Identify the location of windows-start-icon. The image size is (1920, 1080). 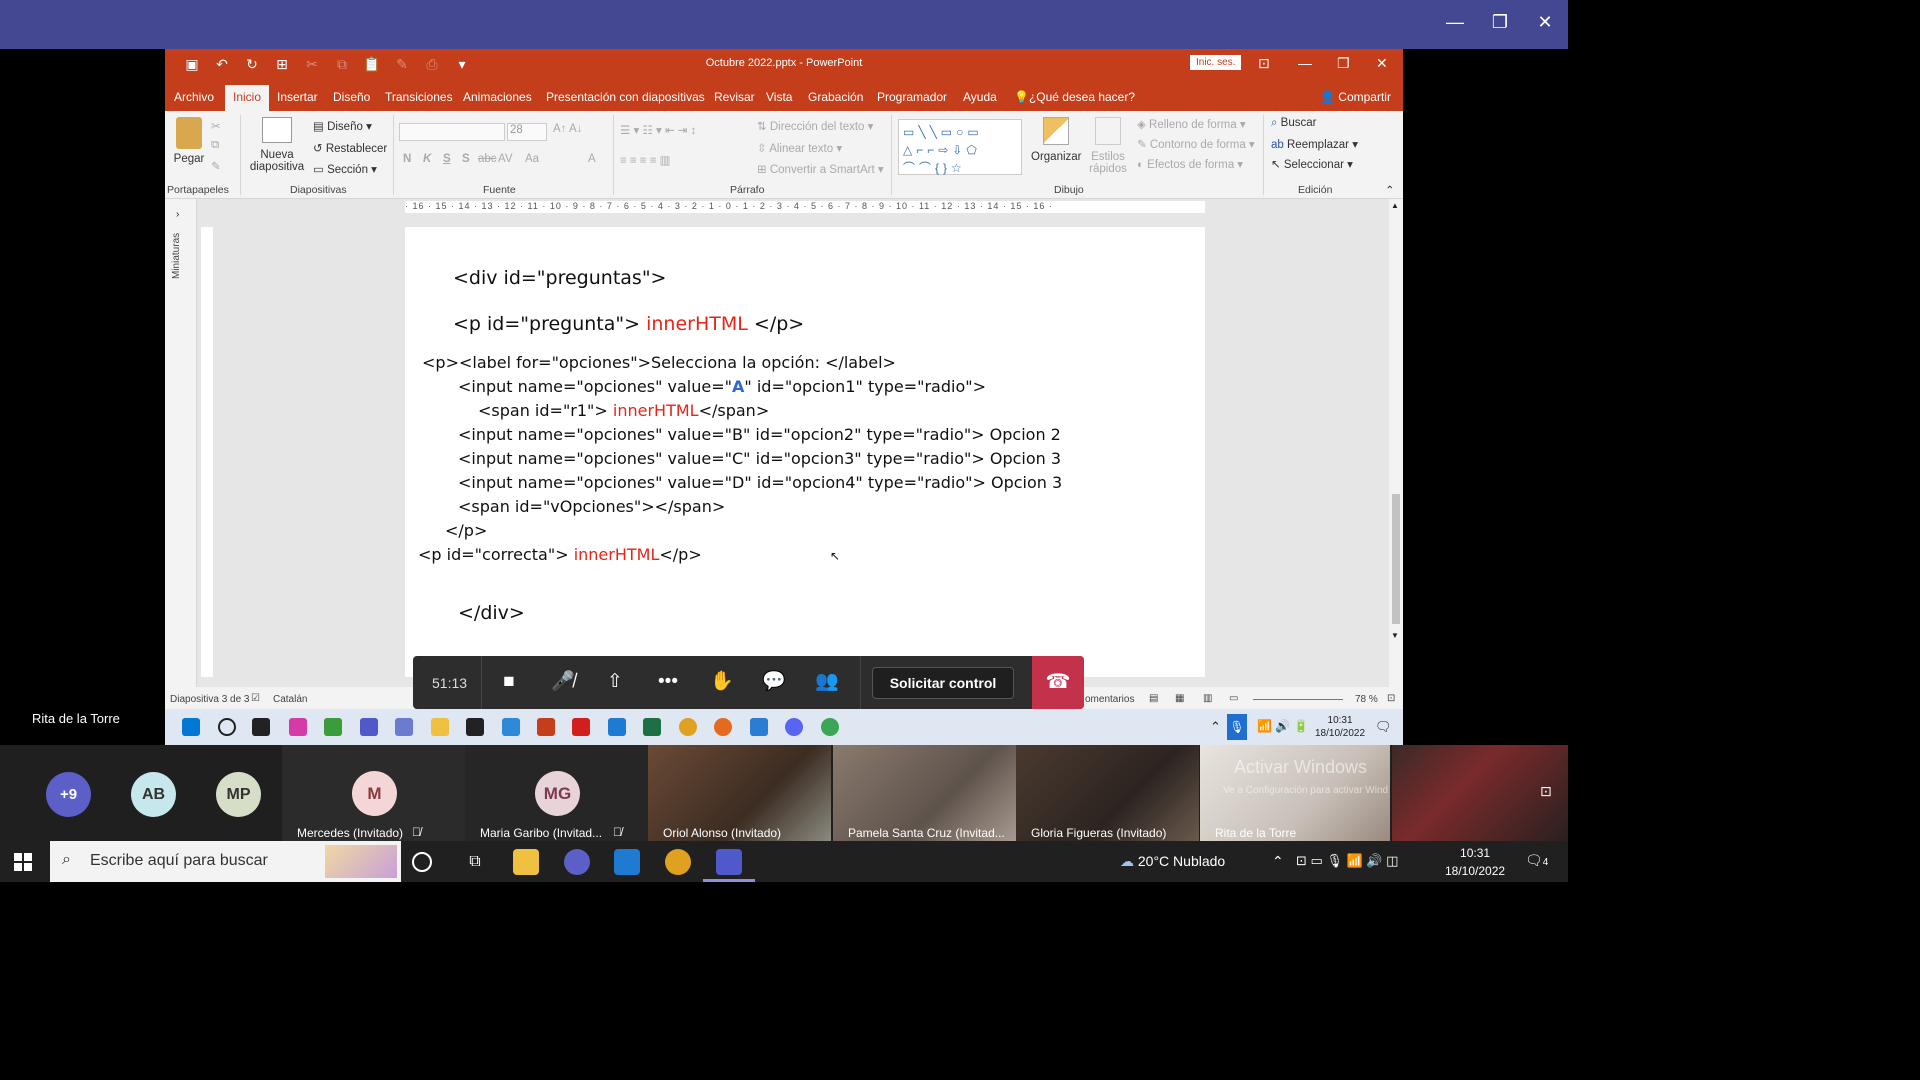
(191, 727).